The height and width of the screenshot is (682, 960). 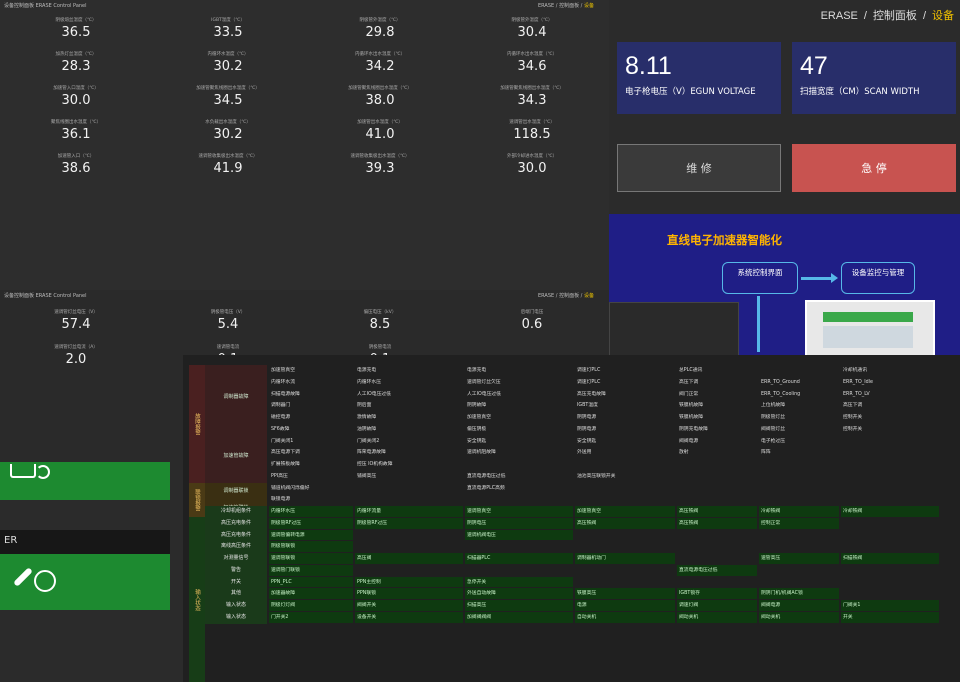 I want to click on input-status-item: 加速器故障, so click(x=283, y=594).